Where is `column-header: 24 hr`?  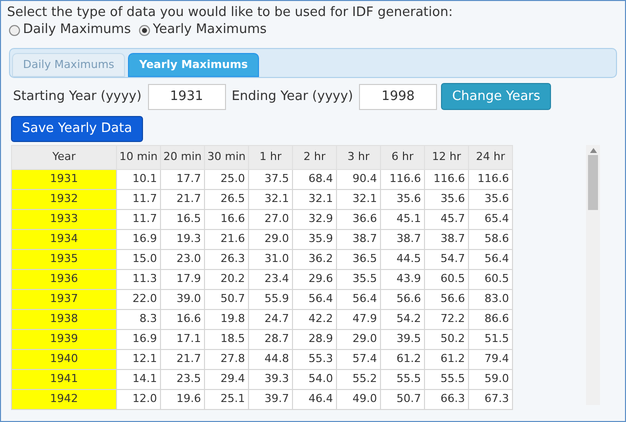
column-header: 24 hr is located at coordinates (490, 157).